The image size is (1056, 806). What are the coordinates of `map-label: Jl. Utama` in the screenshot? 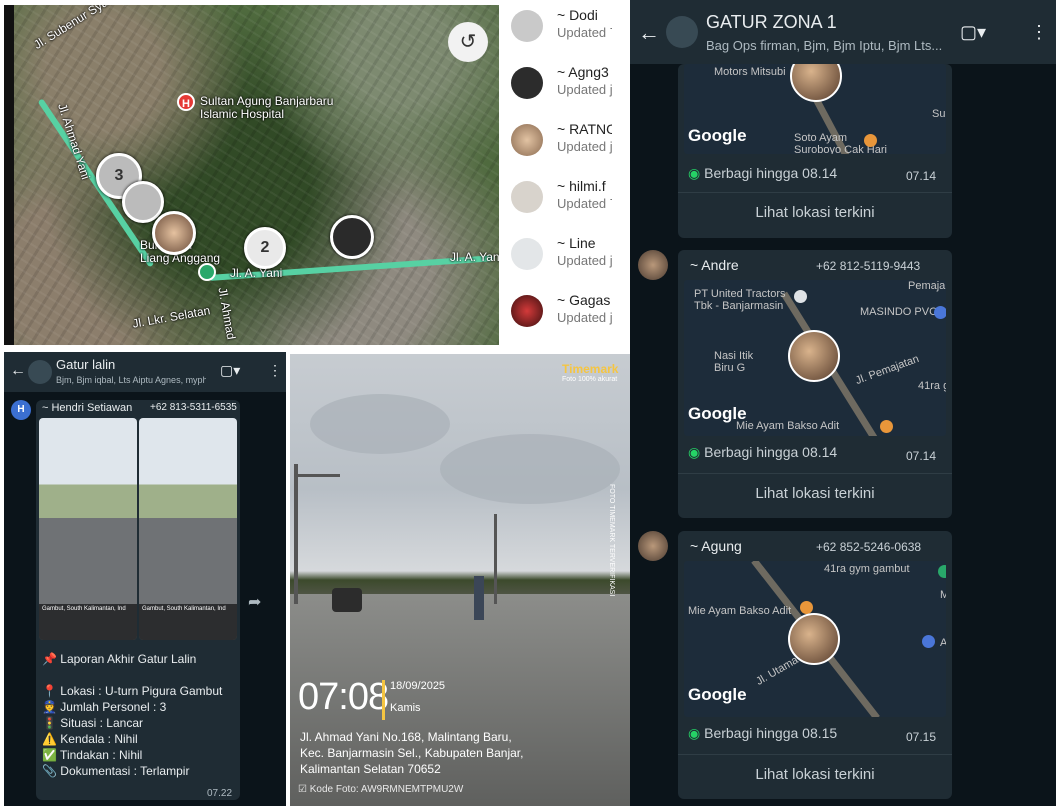 It's located at (777, 671).